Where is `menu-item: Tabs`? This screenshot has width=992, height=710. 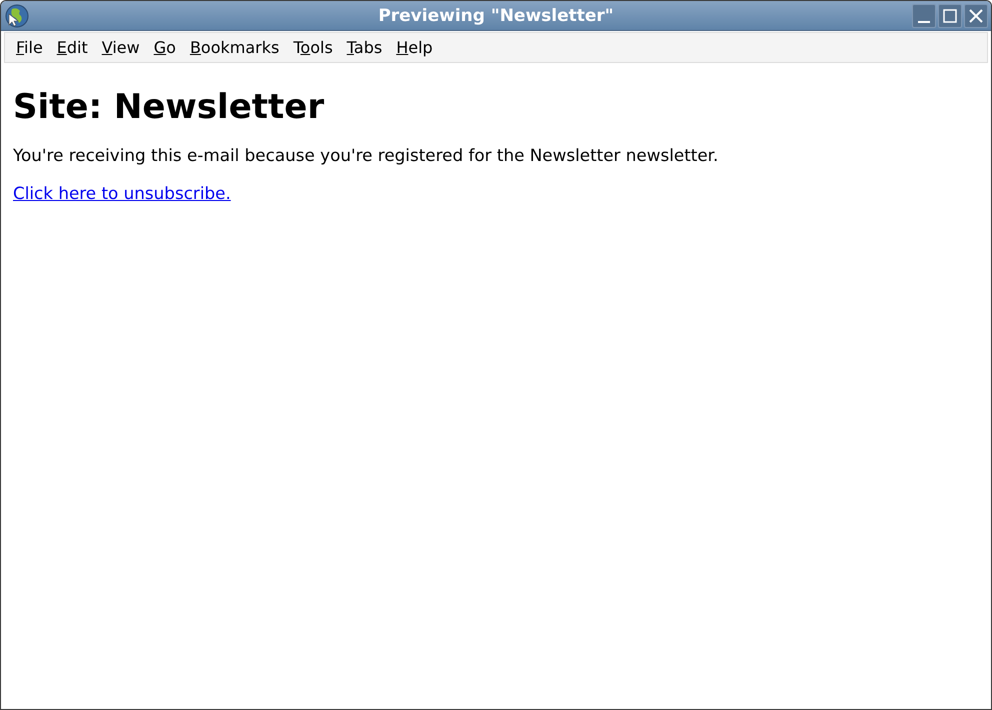
menu-item: Tabs is located at coordinates (365, 47).